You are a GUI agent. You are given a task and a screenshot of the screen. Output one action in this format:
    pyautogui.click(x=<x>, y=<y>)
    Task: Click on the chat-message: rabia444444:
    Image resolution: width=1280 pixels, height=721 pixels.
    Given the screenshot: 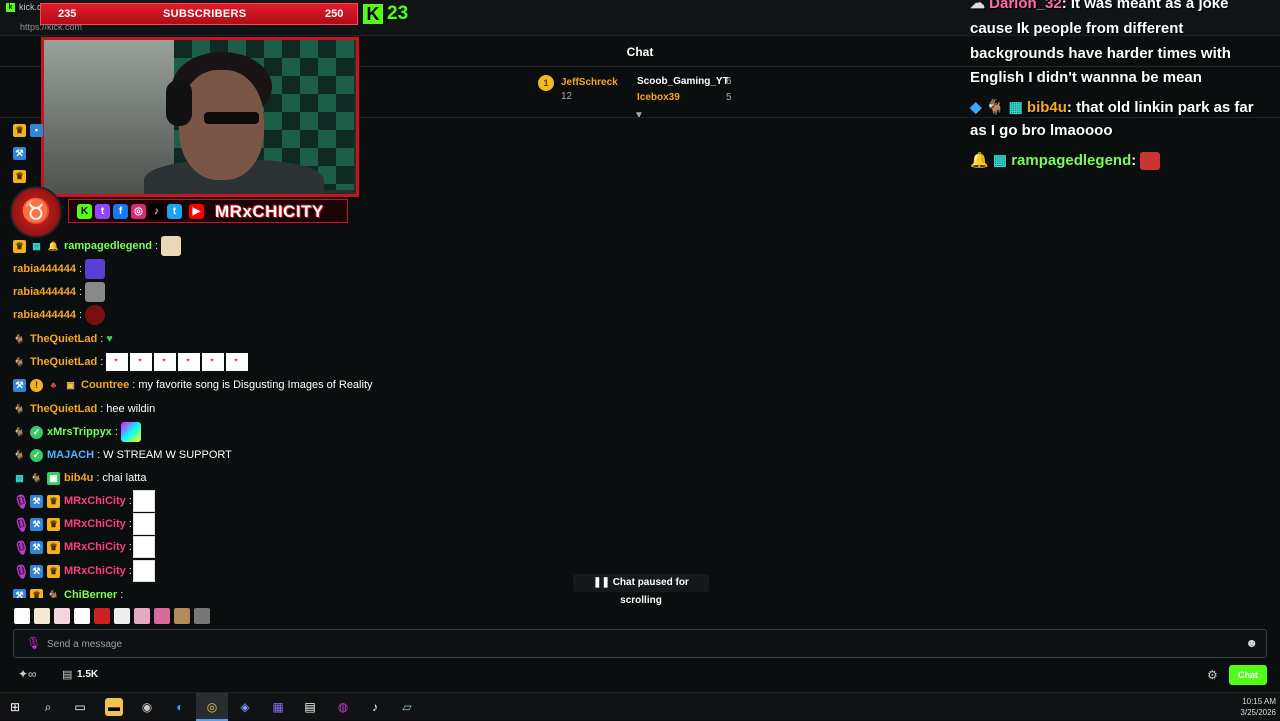 What is the action you would take?
    pyautogui.click(x=59, y=315)
    